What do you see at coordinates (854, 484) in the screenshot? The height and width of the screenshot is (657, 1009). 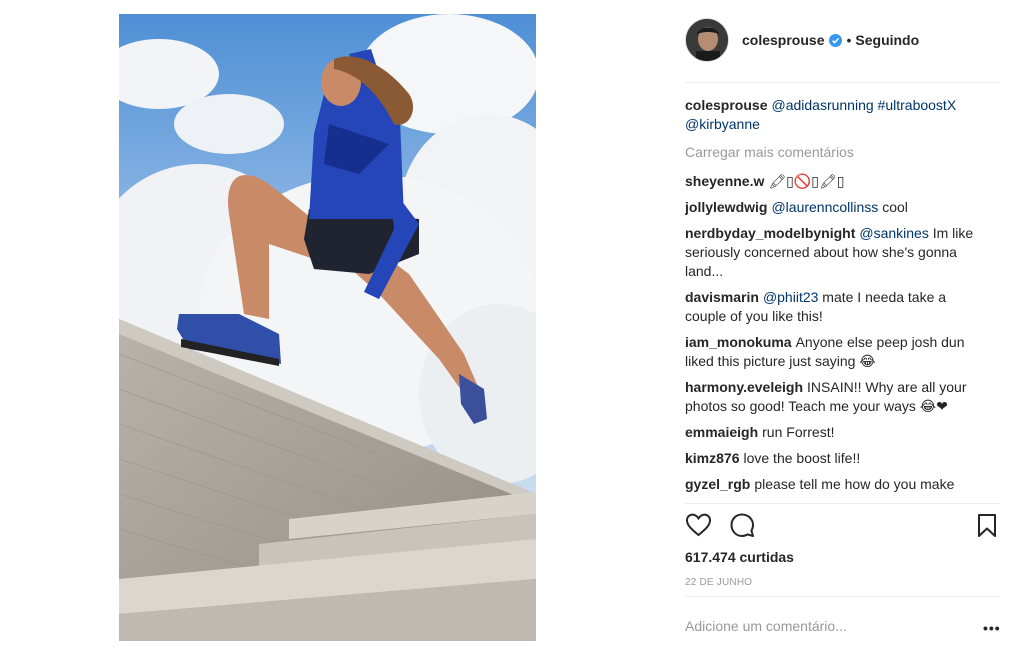 I see `comment-text: please tell me how do you make` at bounding box center [854, 484].